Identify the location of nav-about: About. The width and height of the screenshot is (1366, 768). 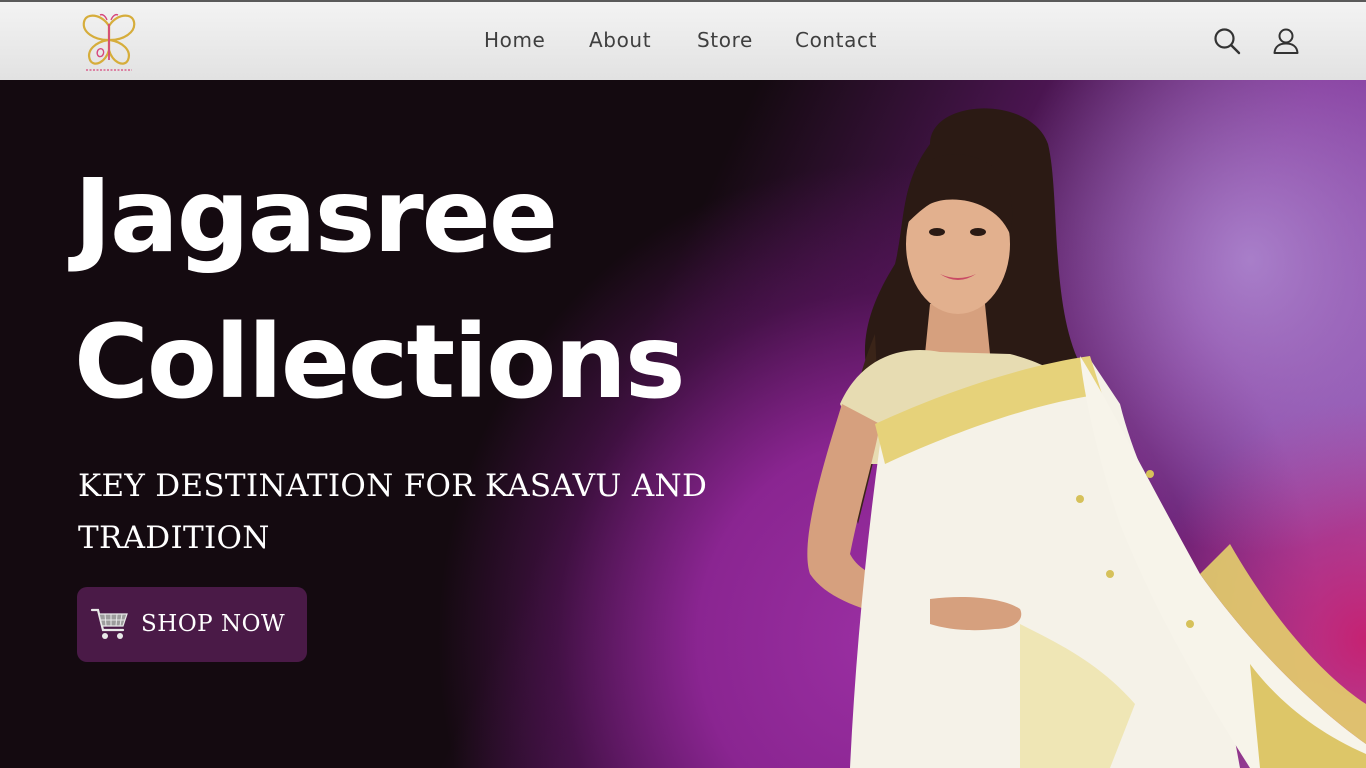
(620, 40).